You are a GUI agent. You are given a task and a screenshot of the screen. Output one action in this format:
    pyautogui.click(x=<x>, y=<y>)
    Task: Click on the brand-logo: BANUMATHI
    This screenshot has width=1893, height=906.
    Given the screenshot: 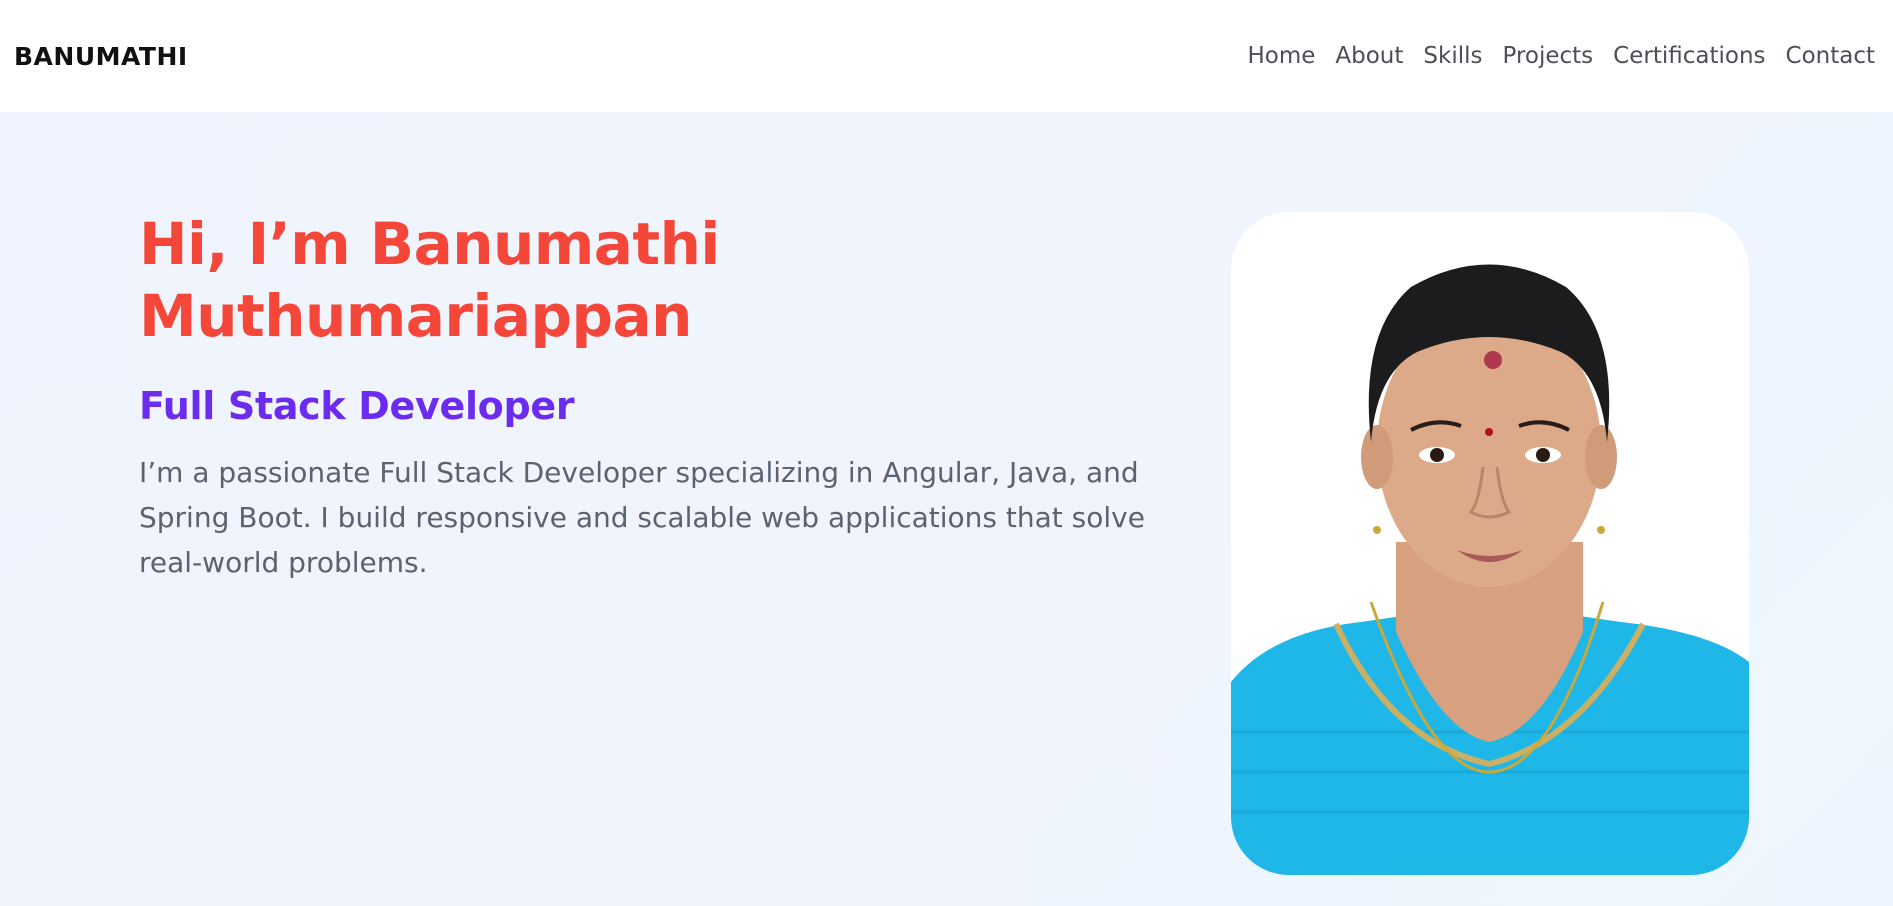 What is the action you would take?
    pyautogui.click(x=101, y=56)
    